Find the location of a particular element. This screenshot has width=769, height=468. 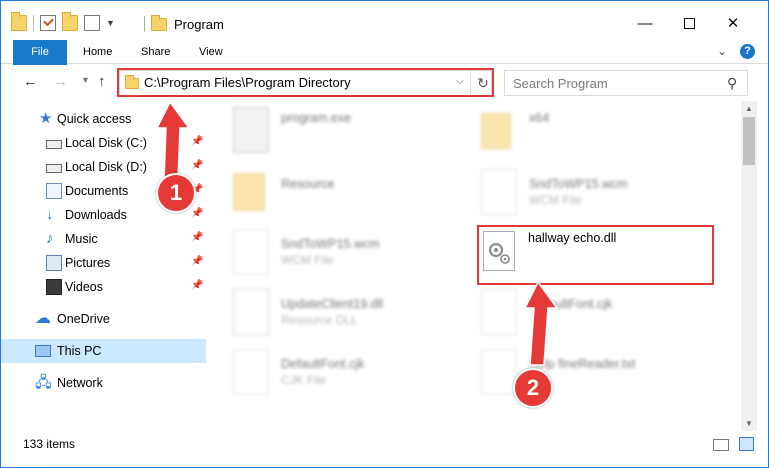

callout-1: 1 is located at coordinates (176, 193).